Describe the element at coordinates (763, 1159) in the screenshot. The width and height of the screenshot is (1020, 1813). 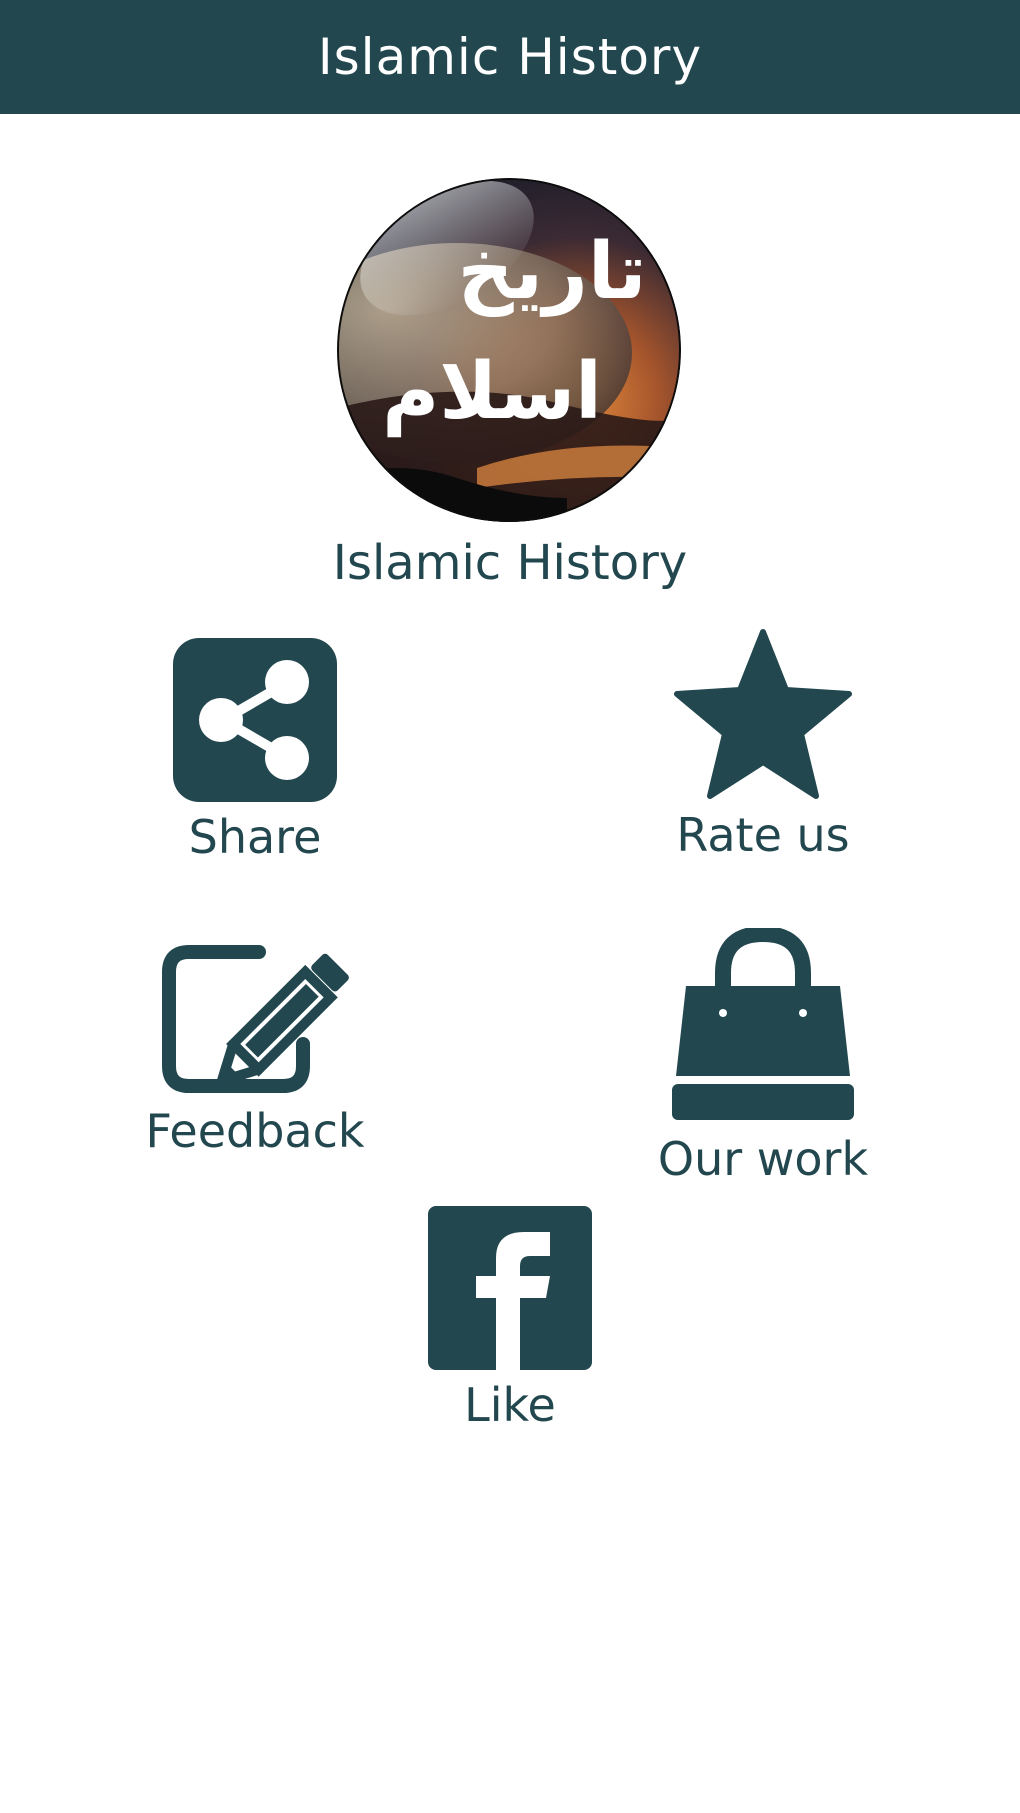
I see `our-work-label: Our work` at that location.